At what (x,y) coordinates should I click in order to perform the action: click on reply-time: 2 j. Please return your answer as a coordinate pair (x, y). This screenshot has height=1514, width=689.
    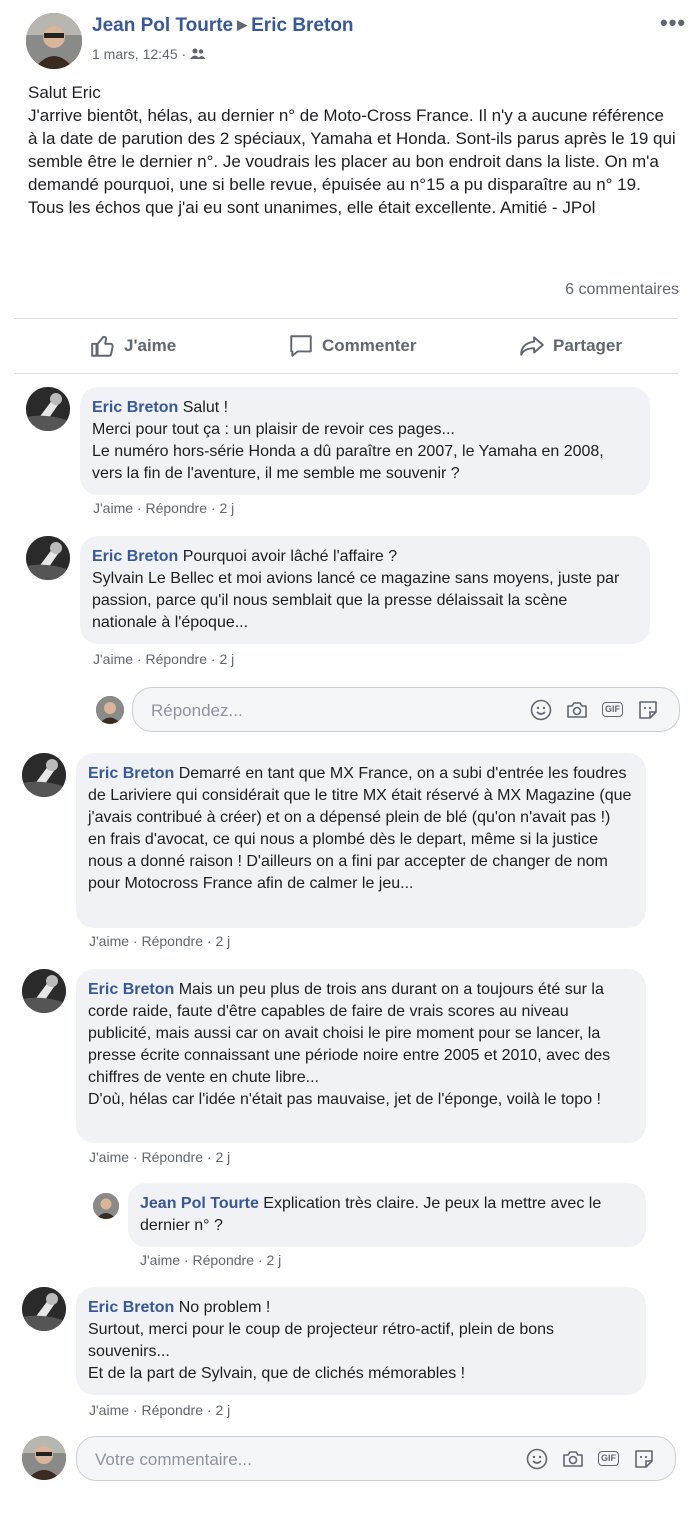
    Looking at the image, I should click on (273, 1260).